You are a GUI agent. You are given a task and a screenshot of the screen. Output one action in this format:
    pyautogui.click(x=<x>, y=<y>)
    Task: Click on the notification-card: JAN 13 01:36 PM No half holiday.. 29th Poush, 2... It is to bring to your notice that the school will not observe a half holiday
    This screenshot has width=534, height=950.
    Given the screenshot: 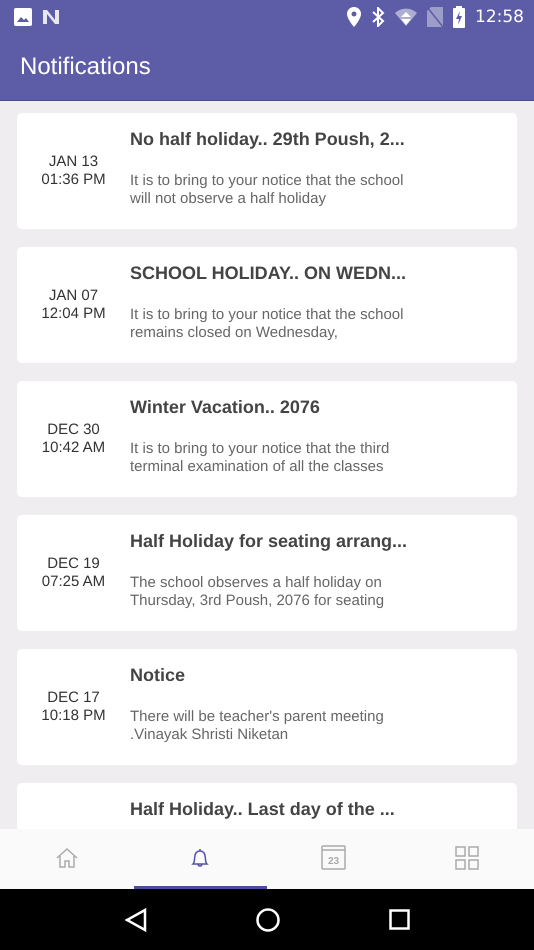 What is the action you would take?
    pyautogui.click(x=267, y=171)
    